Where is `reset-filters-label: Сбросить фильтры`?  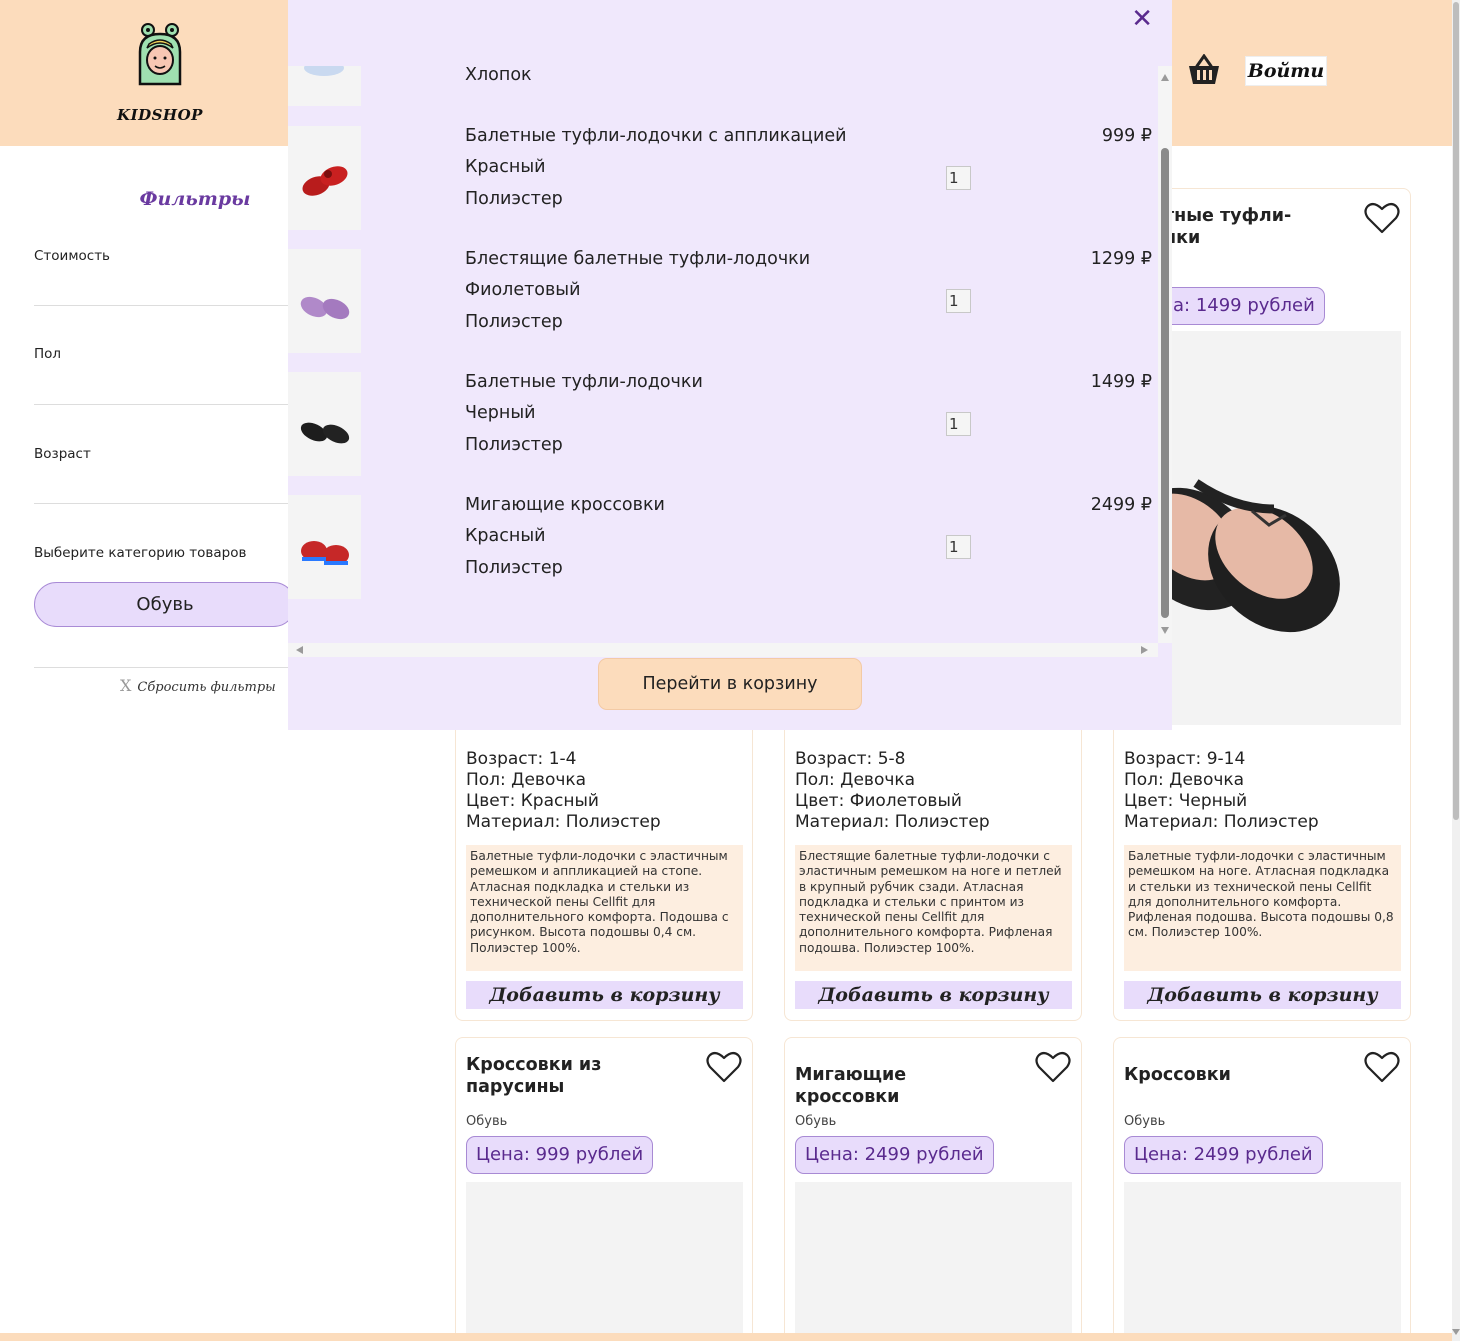 reset-filters-label: Сбросить фильтры is located at coordinates (206, 687).